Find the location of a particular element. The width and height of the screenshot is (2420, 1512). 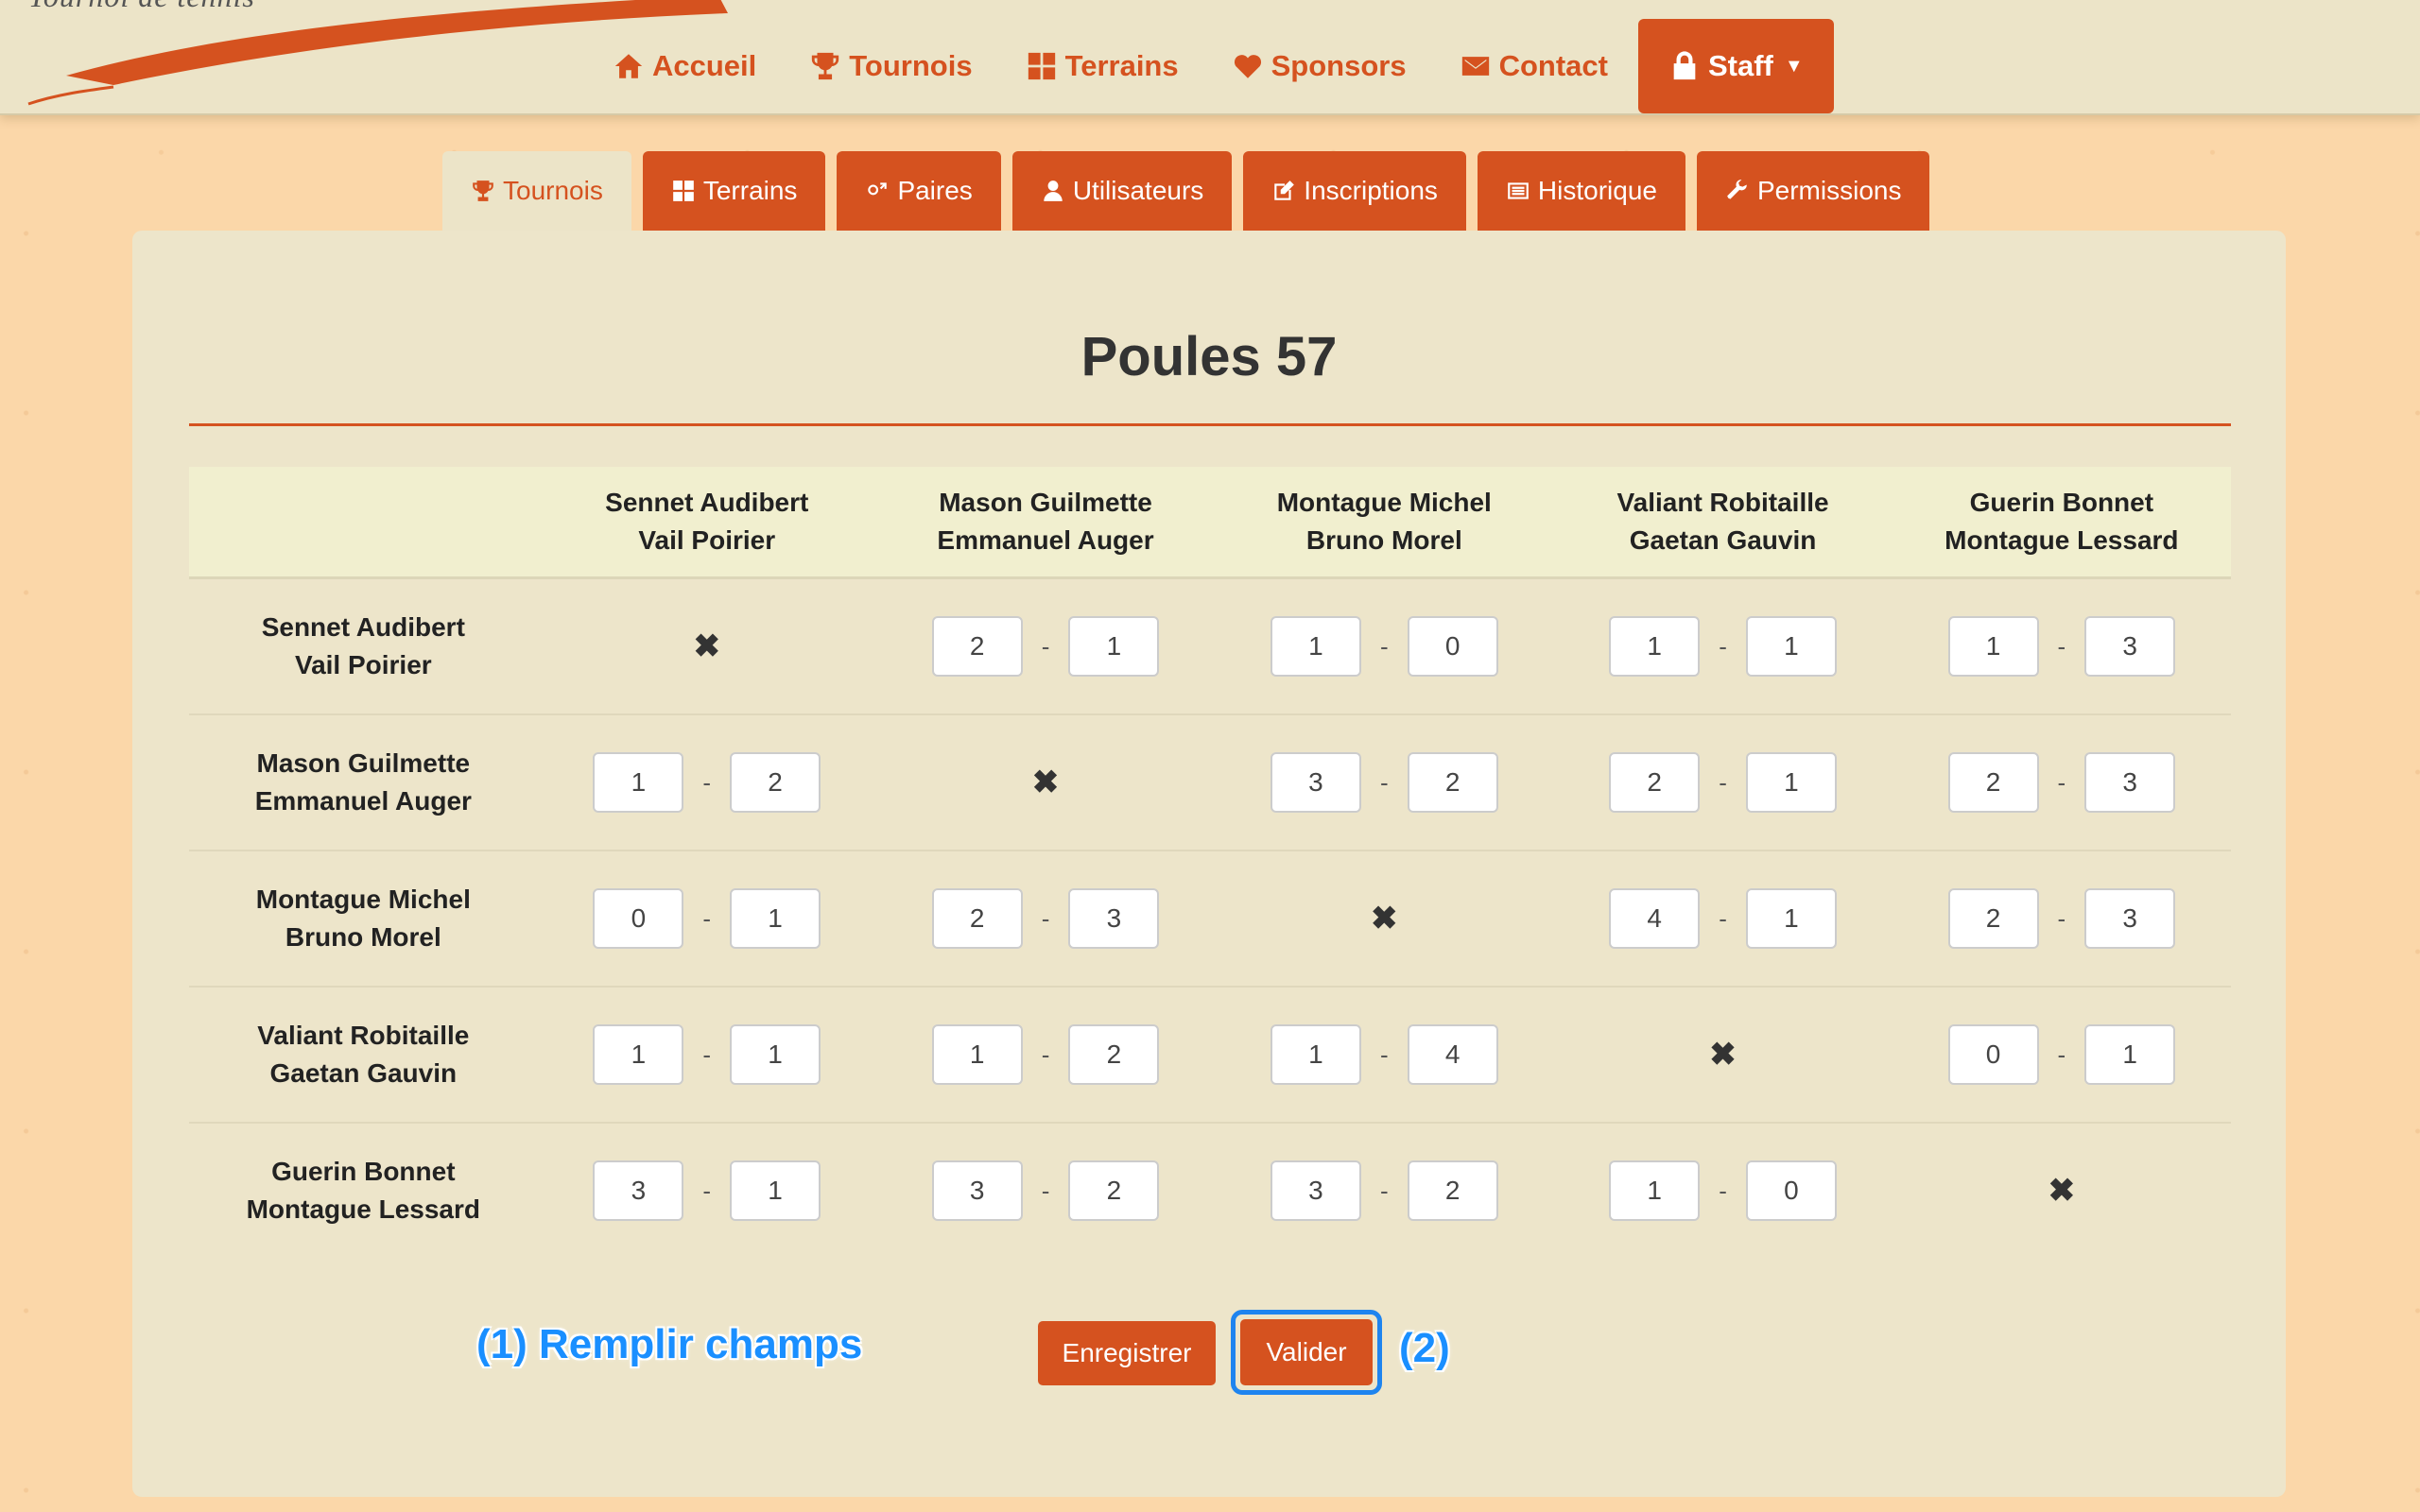

heart-icon is located at coordinates (1247, 66).